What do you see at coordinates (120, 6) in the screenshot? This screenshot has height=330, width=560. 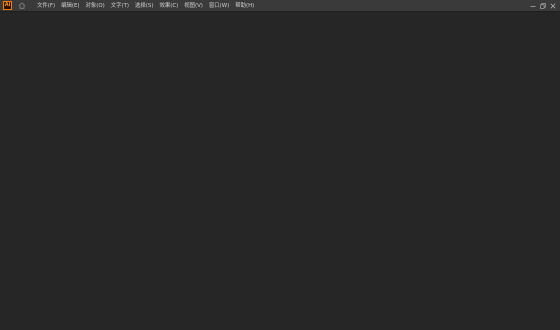 I see `menu-type: 文字(T)` at bounding box center [120, 6].